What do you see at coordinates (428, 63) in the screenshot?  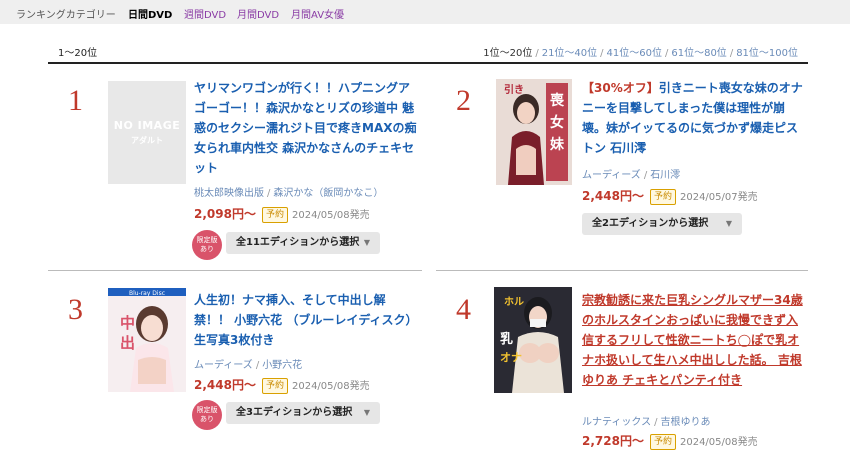 I see `header-divider` at bounding box center [428, 63].